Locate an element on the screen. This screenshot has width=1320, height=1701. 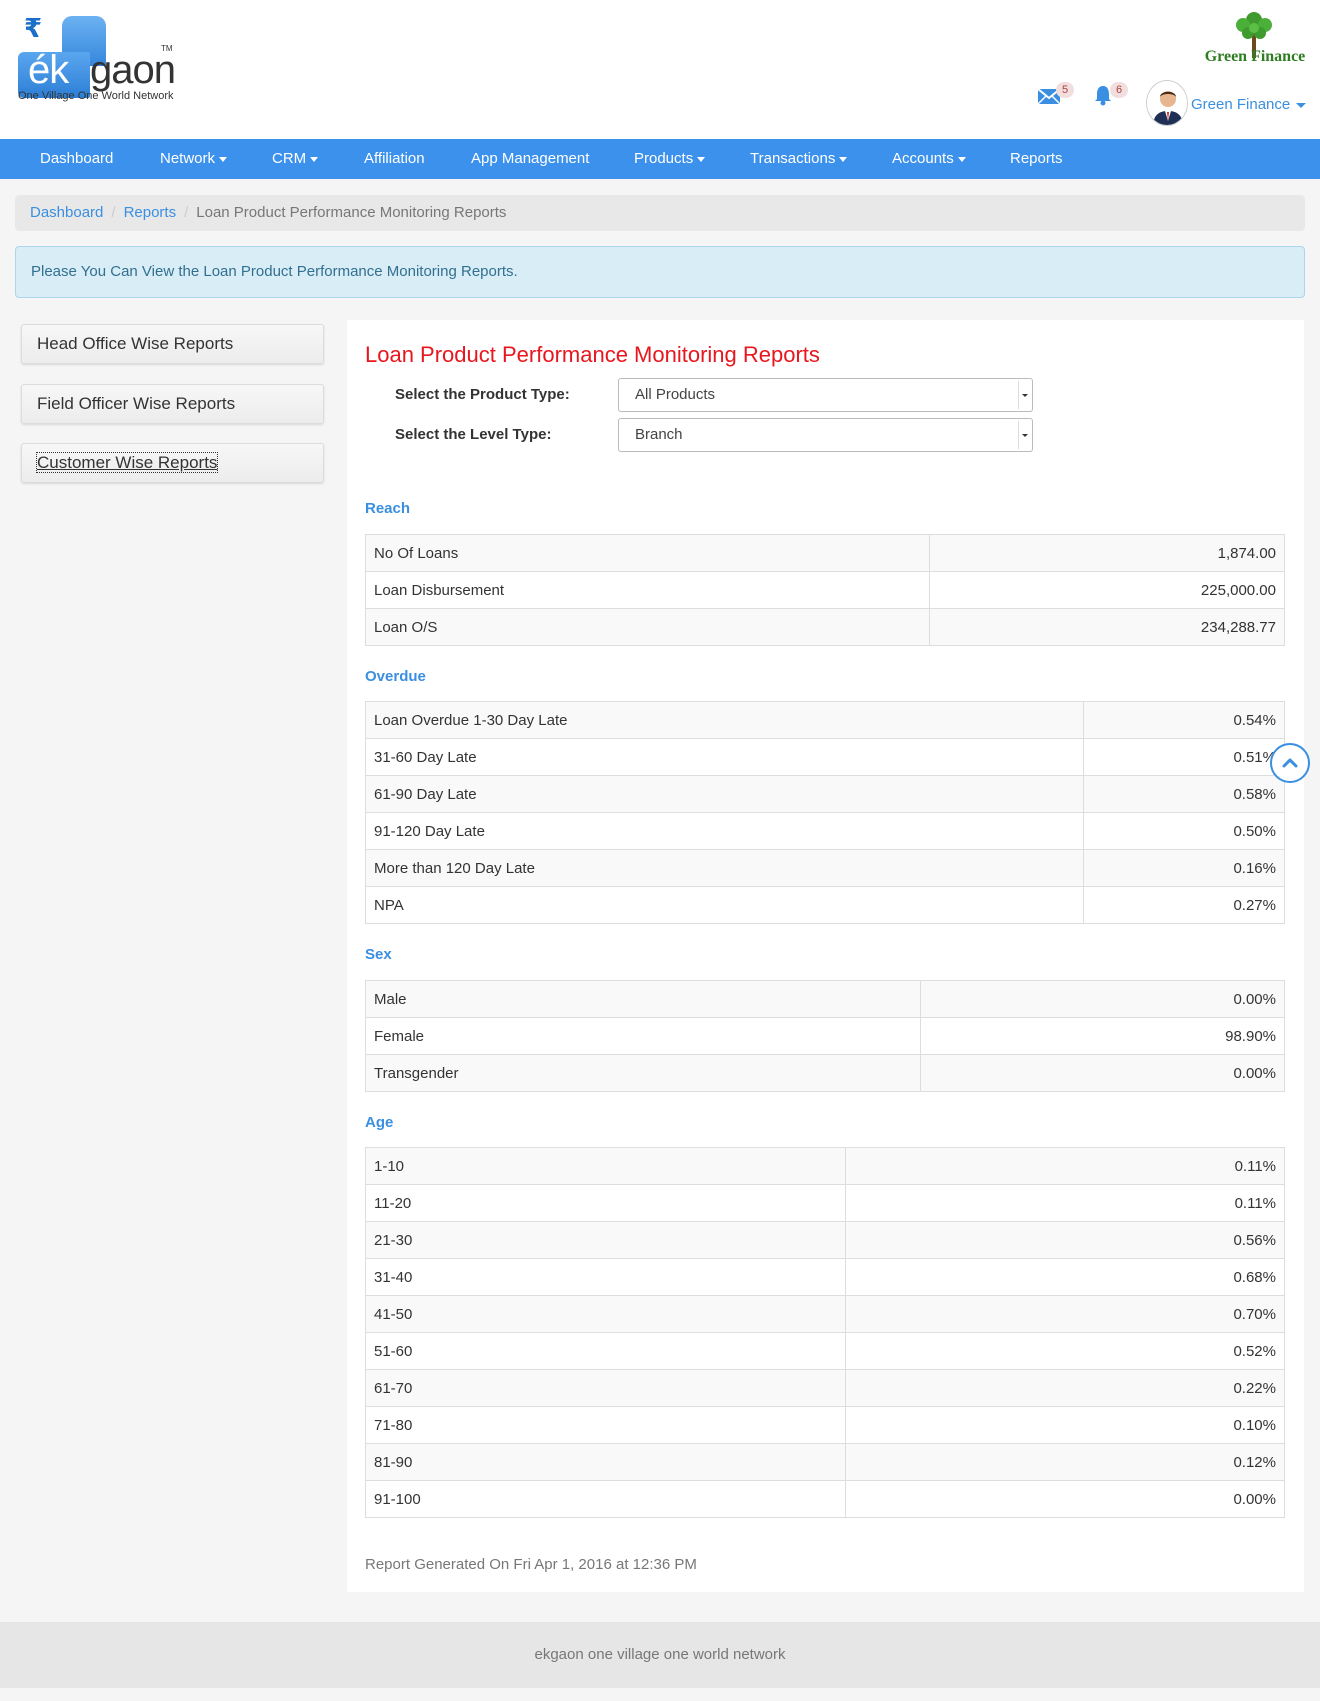
table-row: 31-60 Day Late 0.51% is located at coordinates (825, 757).